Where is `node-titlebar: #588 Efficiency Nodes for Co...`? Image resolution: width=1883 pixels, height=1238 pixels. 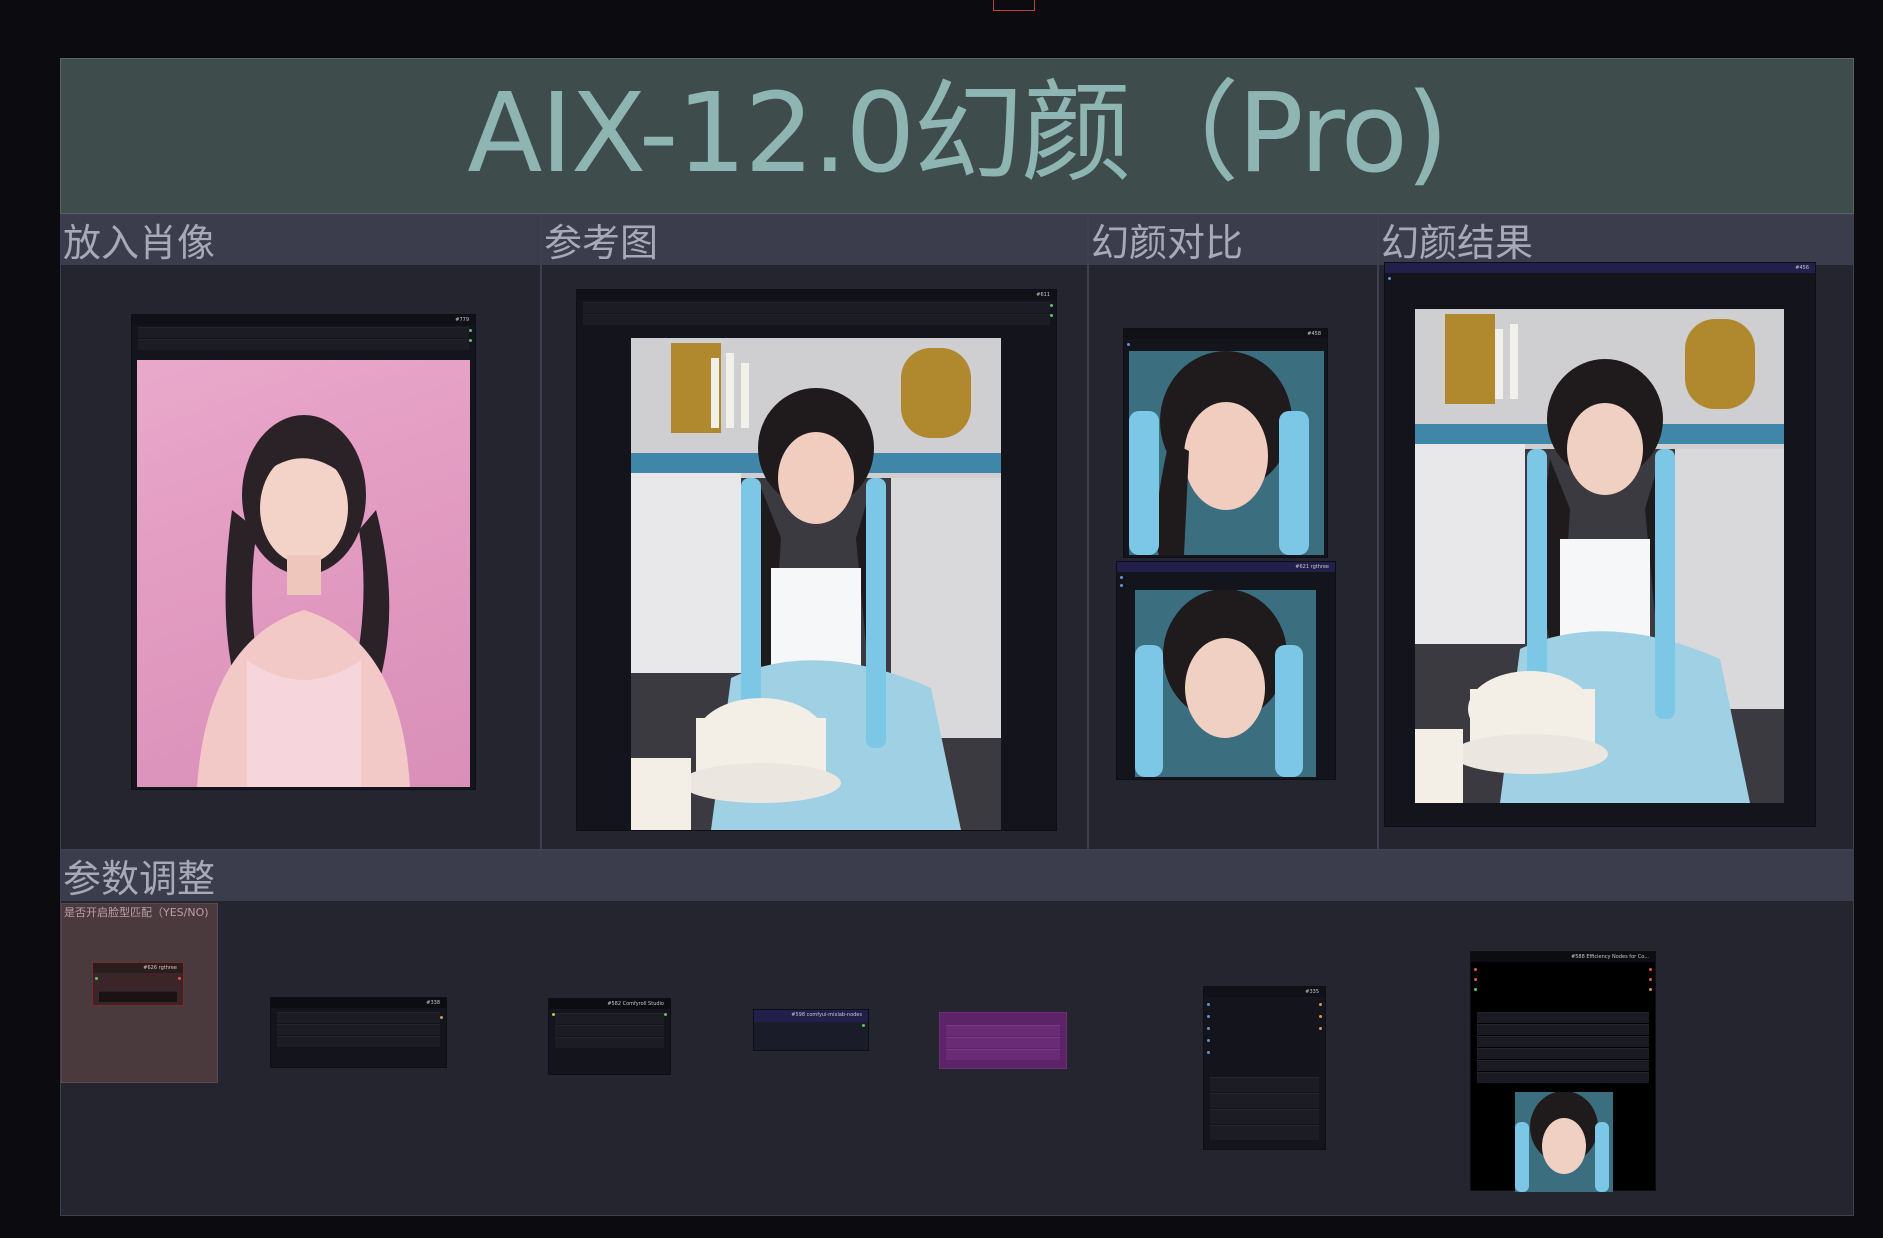
node-titlebar: #588 Efficiency Nodes for Co... is located at coordinates (1563, 957).